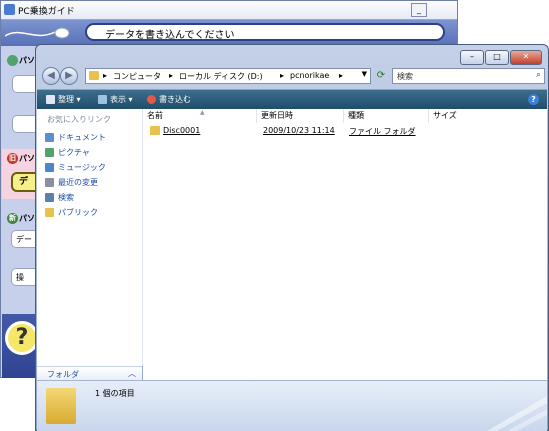 Image resolution: width=549 pixels, height=431 pixels. Describe the element at coordinates (49, 182) in the screenshot. I see `recent-icon` at that location.